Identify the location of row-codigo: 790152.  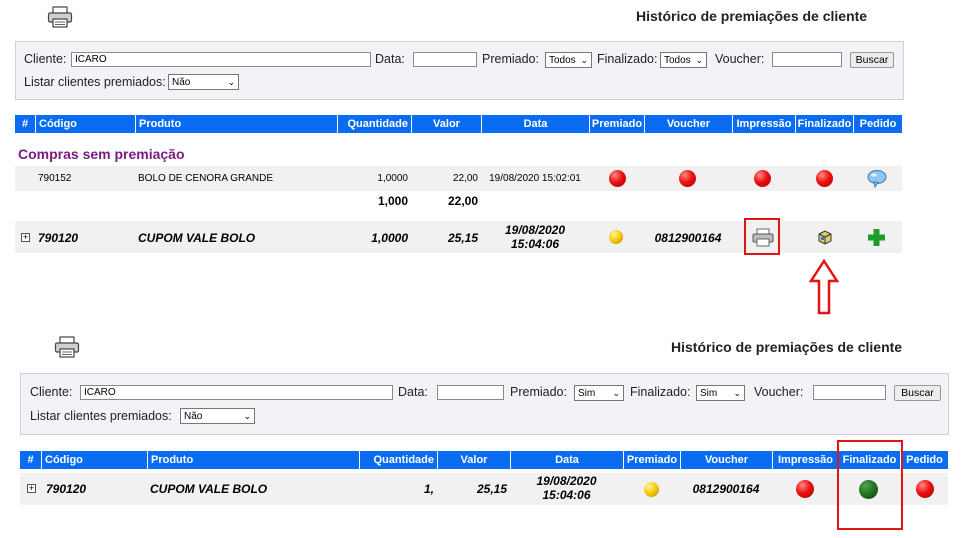
(55, 178).